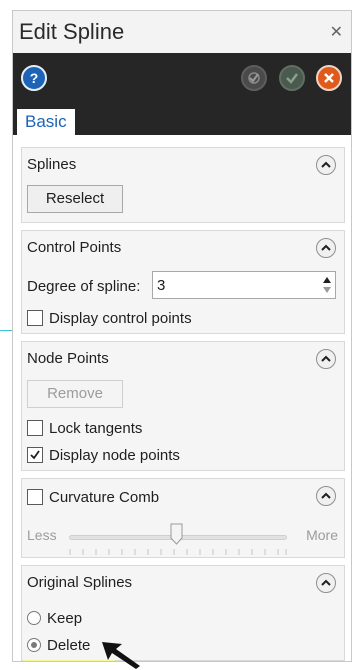 This screenshot has height=670, width=354. Describe the element at coordinates (84, 286) in the screenshot. I see `degree-label: Degree of spline:` at that location.